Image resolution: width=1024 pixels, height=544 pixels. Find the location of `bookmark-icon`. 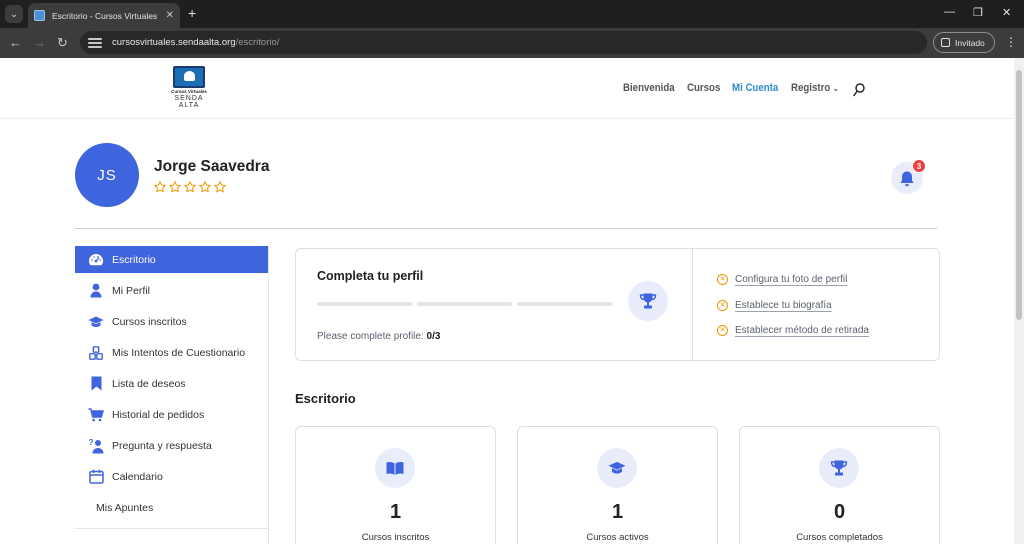

bookmark-icon is located at coordinates (96, 384).